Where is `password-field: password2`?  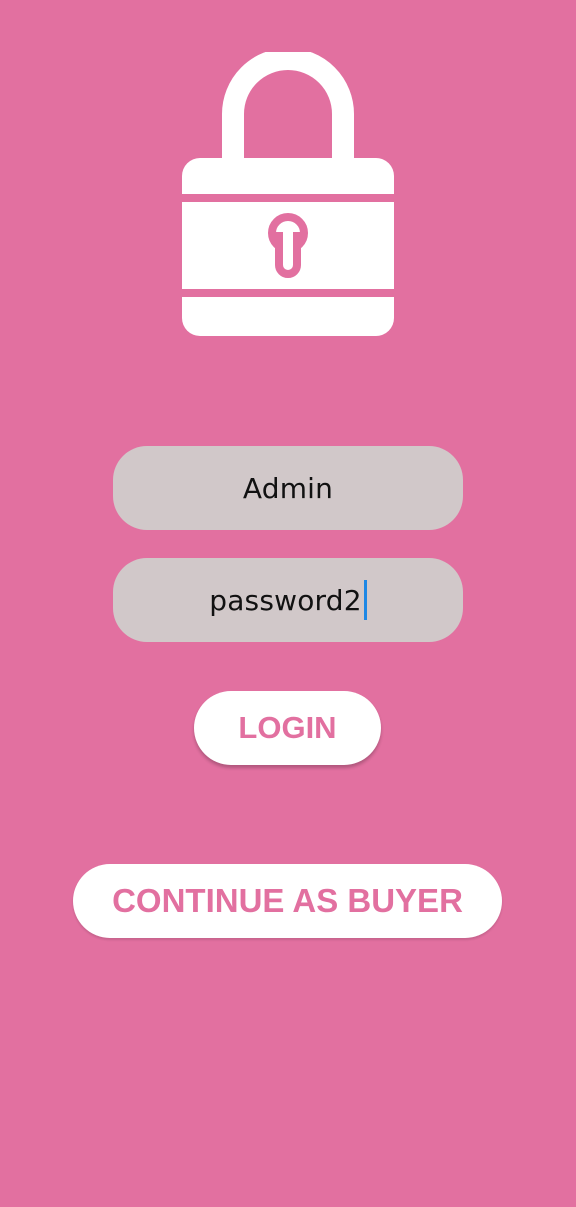
password-field: password2 is located at coordinates (288, 600).